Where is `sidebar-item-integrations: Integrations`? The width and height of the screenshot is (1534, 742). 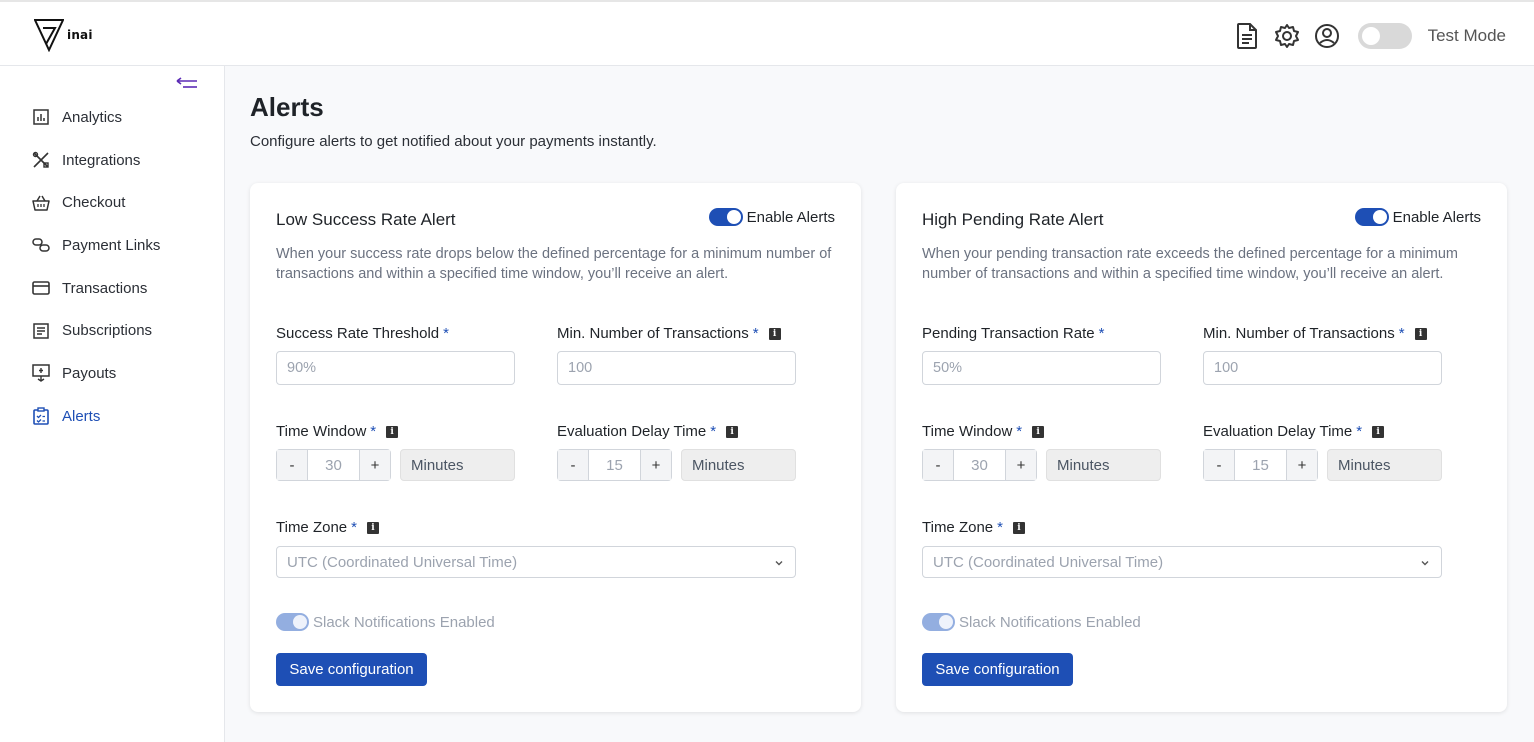 sidebar-item-integrations: Integrations is located at coordinates (112, 160).